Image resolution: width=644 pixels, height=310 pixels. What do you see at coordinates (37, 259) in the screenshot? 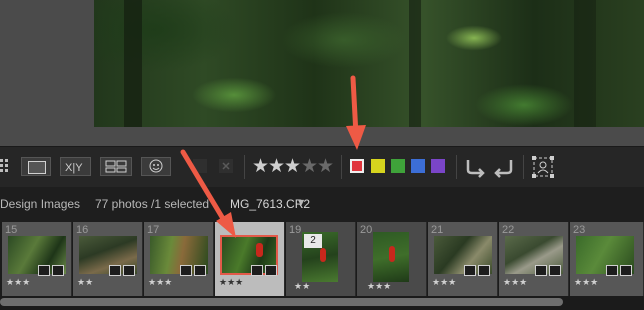
I see `filmstrip-thumbnail: 15 ★★★` at bounding box center [37, 259].